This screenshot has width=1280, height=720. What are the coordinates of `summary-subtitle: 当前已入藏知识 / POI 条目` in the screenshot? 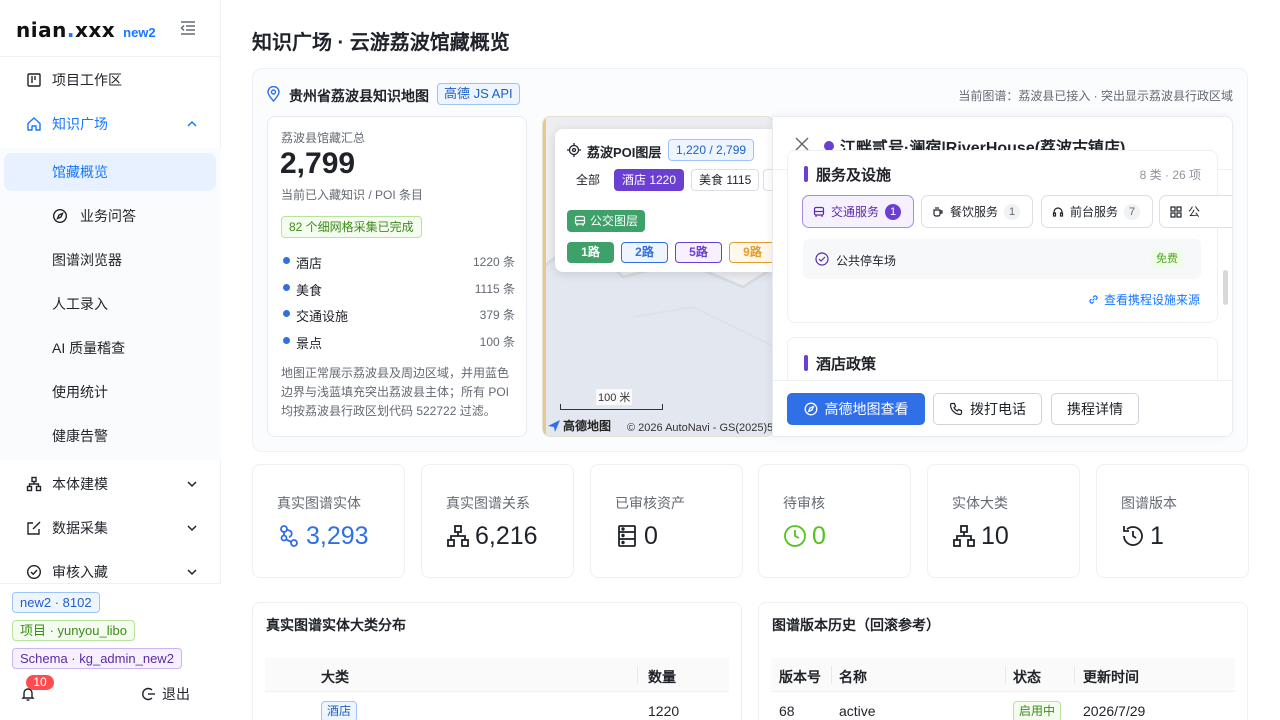 It's located at (352, 195).